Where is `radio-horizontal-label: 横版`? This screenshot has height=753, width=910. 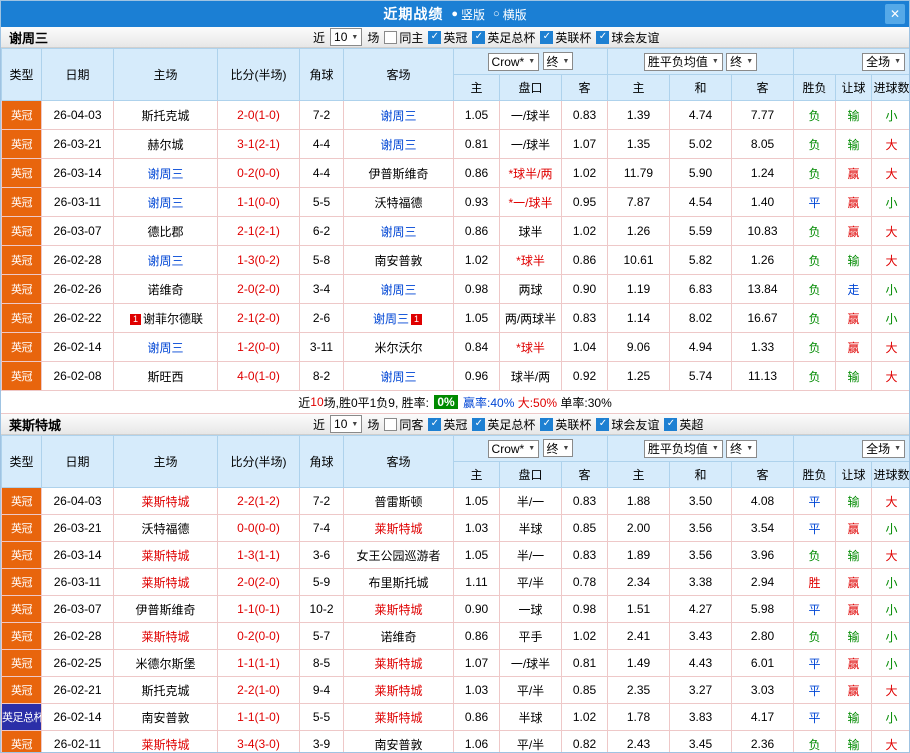 radio-horizontal-label: 横版 is located at coordinates (514, 14).